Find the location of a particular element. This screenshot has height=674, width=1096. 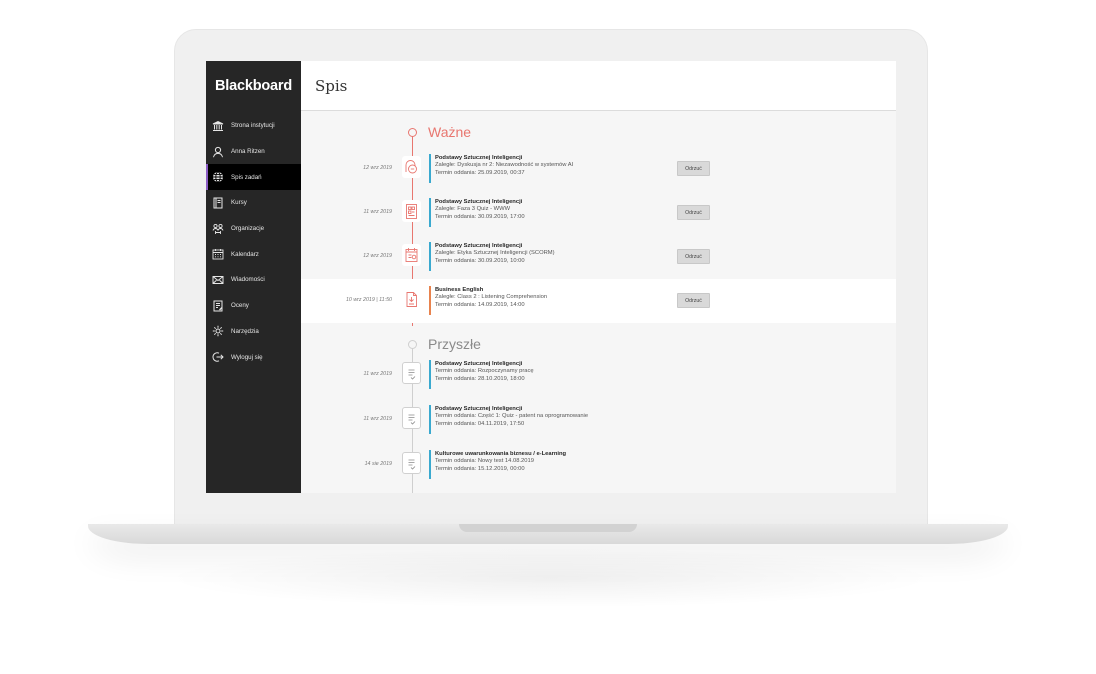

assignment-icon is located at coordinates (411, 299).